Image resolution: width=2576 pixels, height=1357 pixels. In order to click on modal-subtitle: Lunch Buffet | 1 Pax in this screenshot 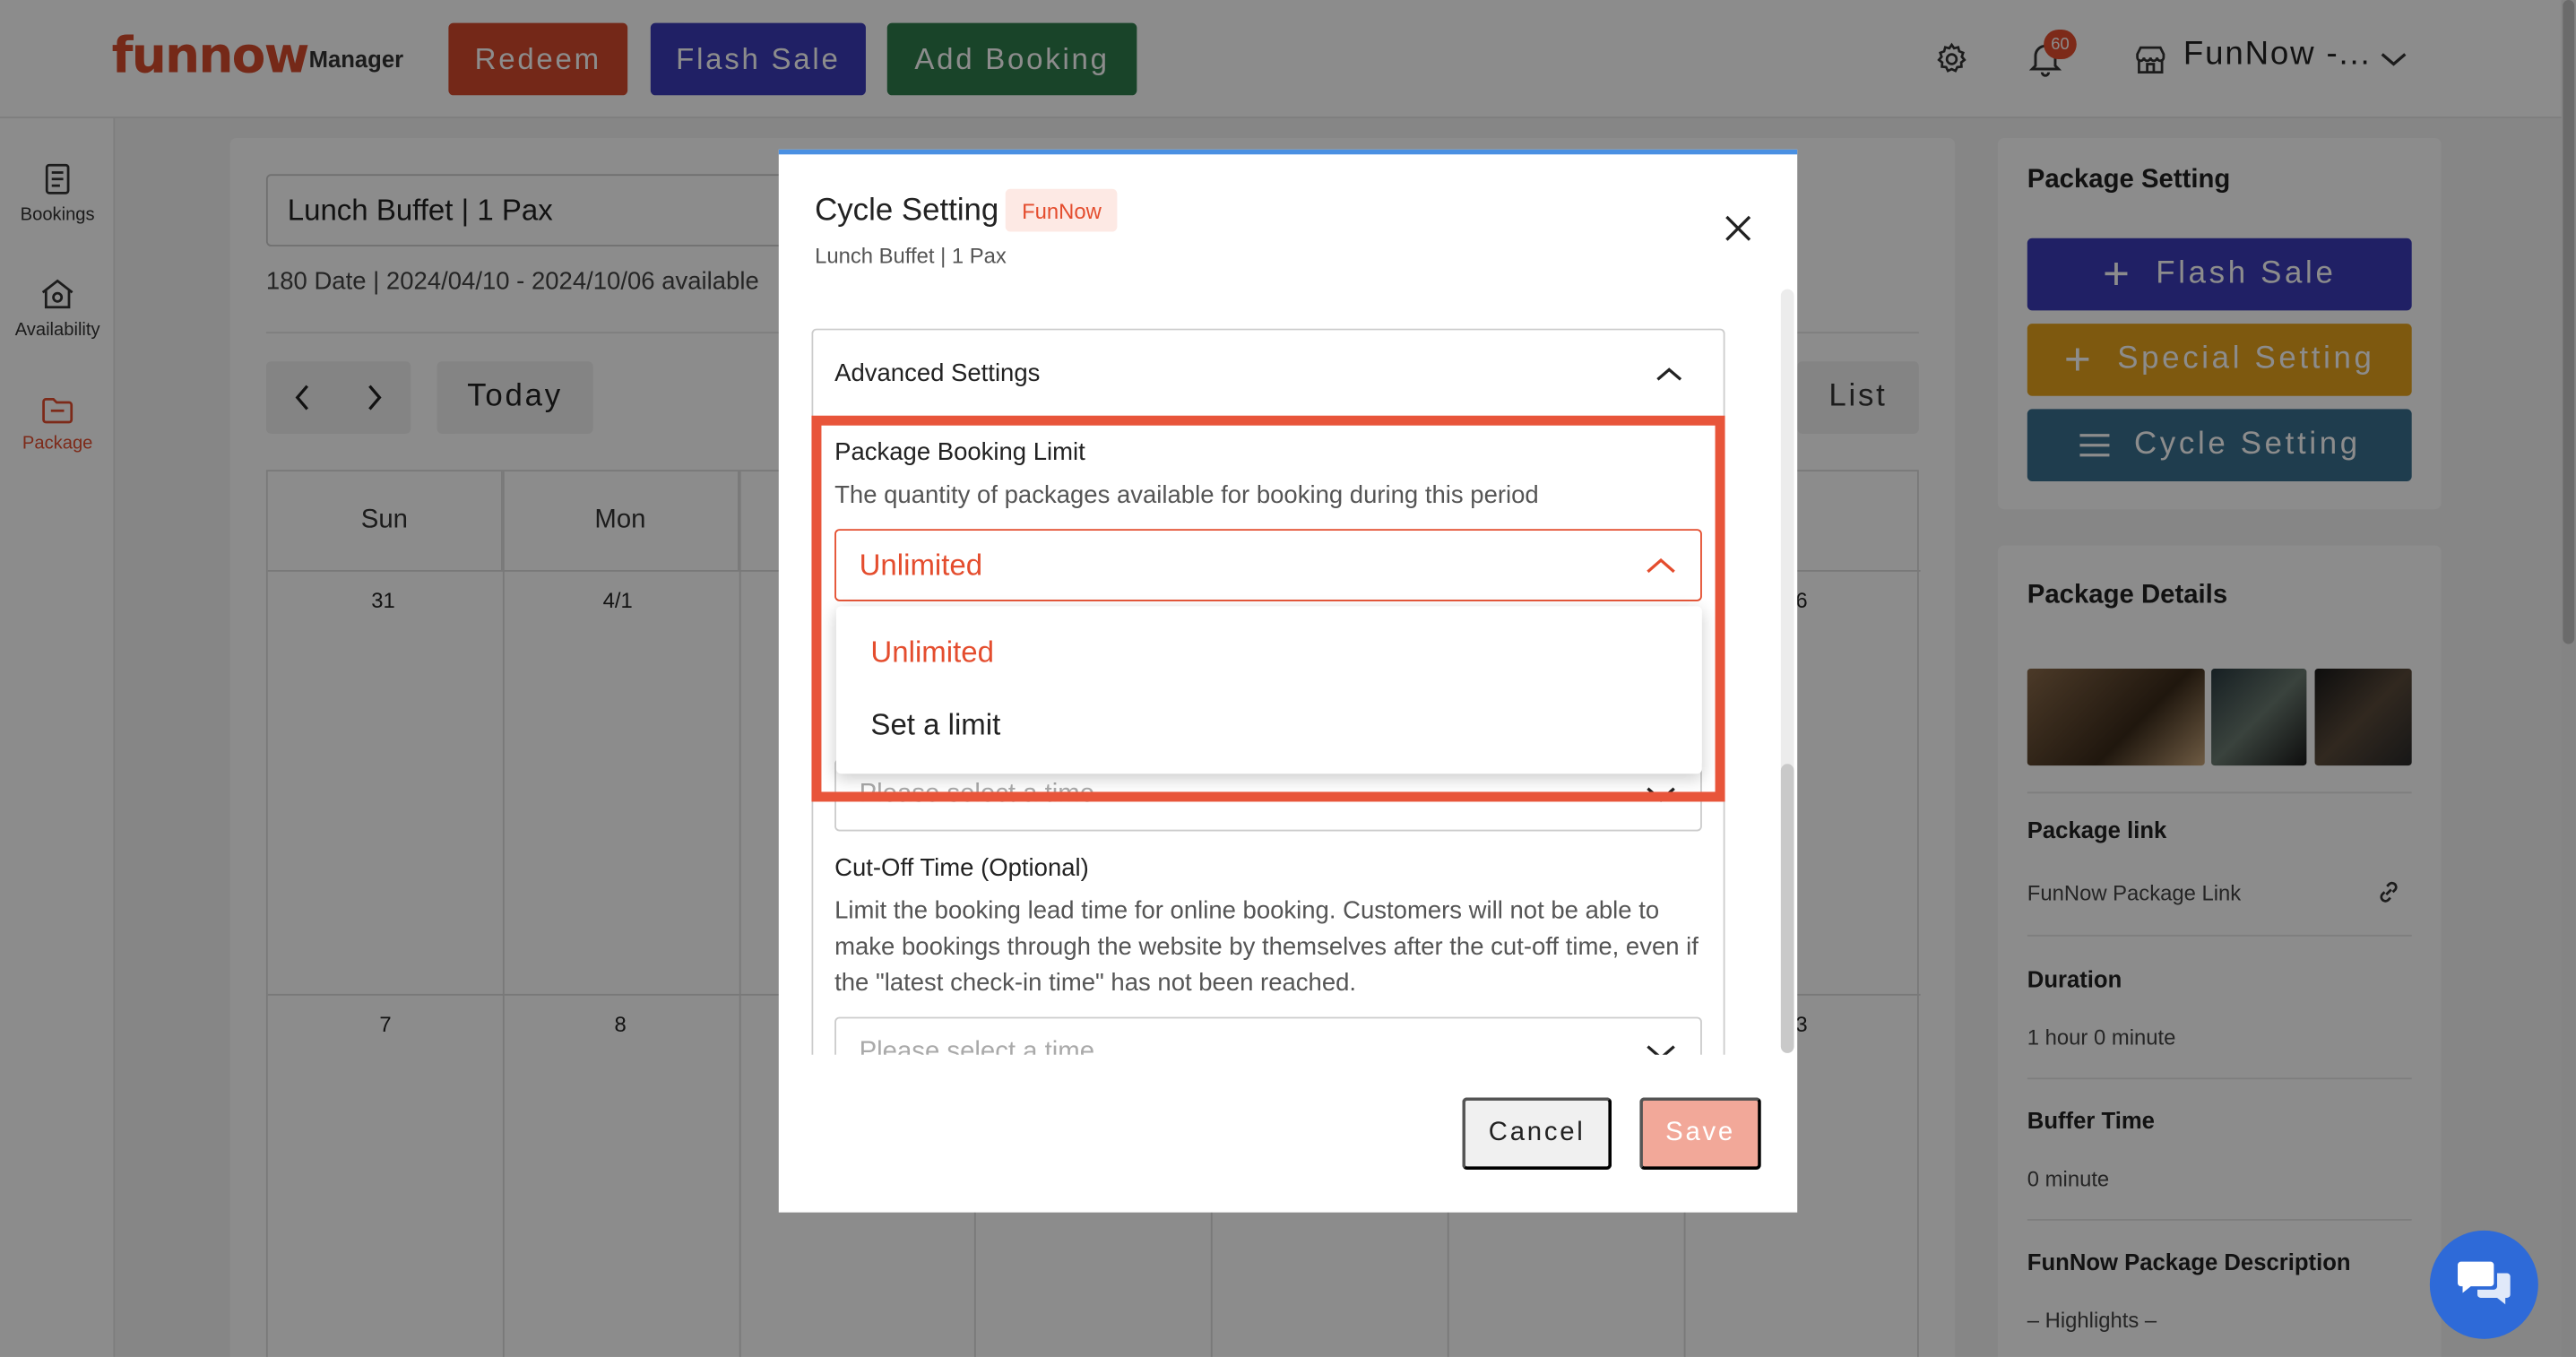, I will do `click(911, 255)`.